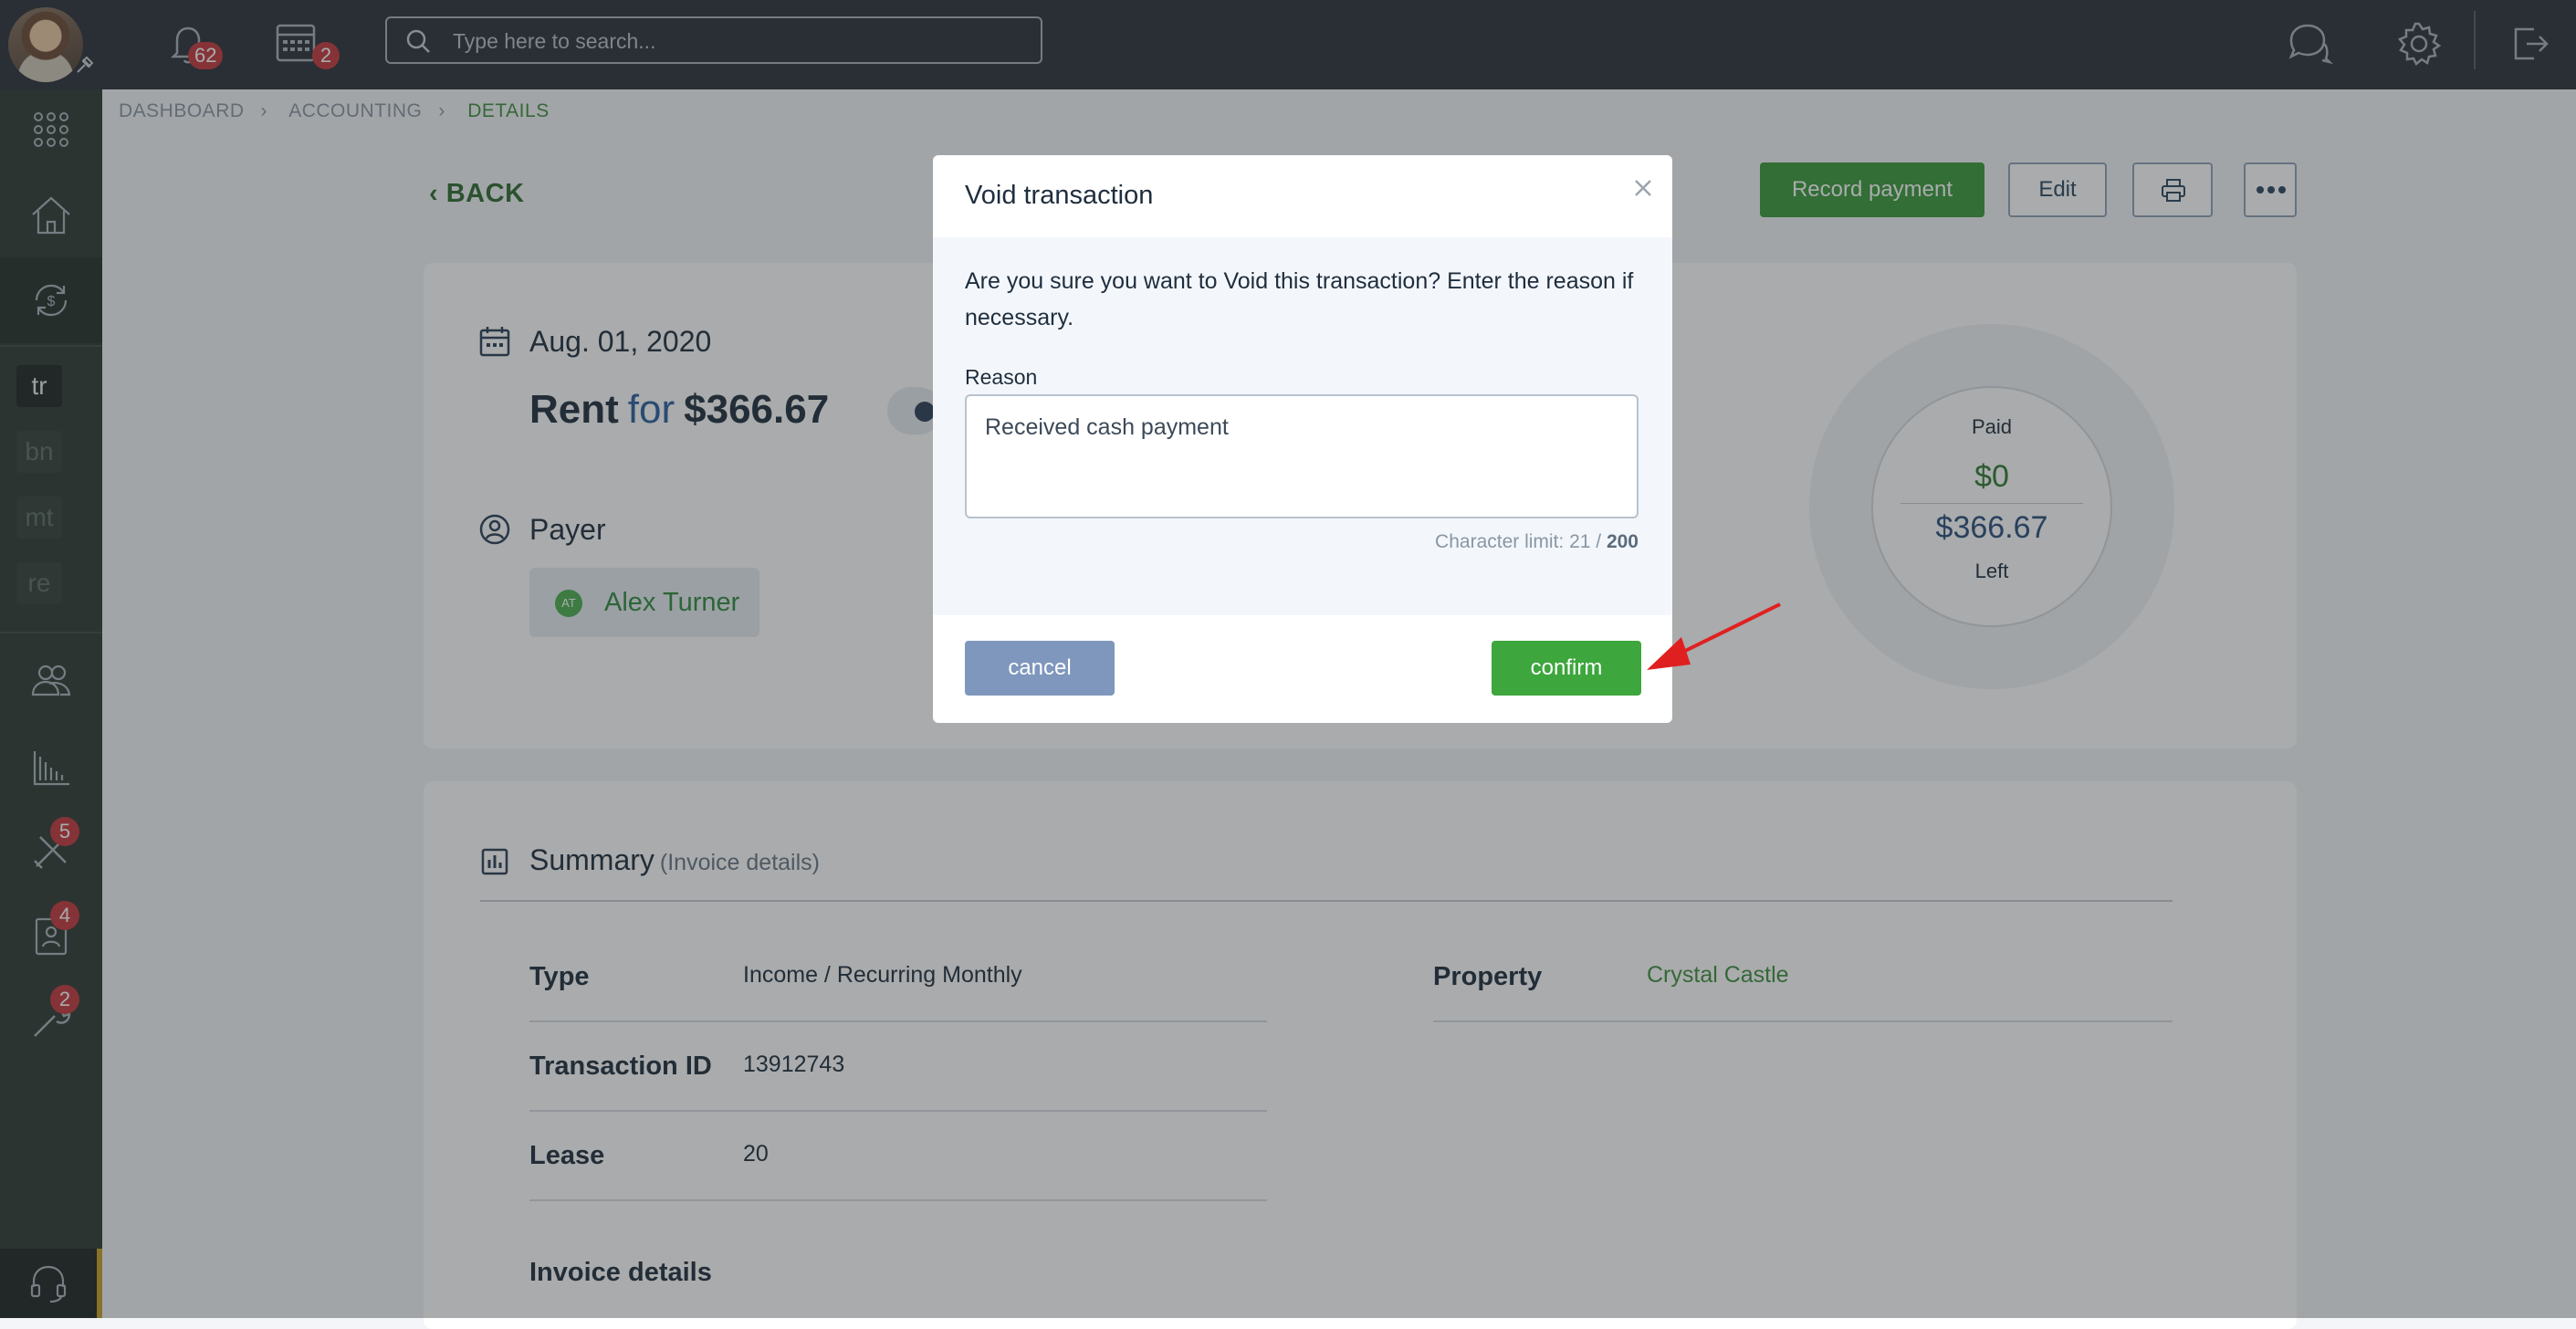 Image resolution: width=2576 pixels, height=1329 pixels. Describe the element at coordinates (1002, 377) in the screenshot. I see `reason-label: Reason` at that location.